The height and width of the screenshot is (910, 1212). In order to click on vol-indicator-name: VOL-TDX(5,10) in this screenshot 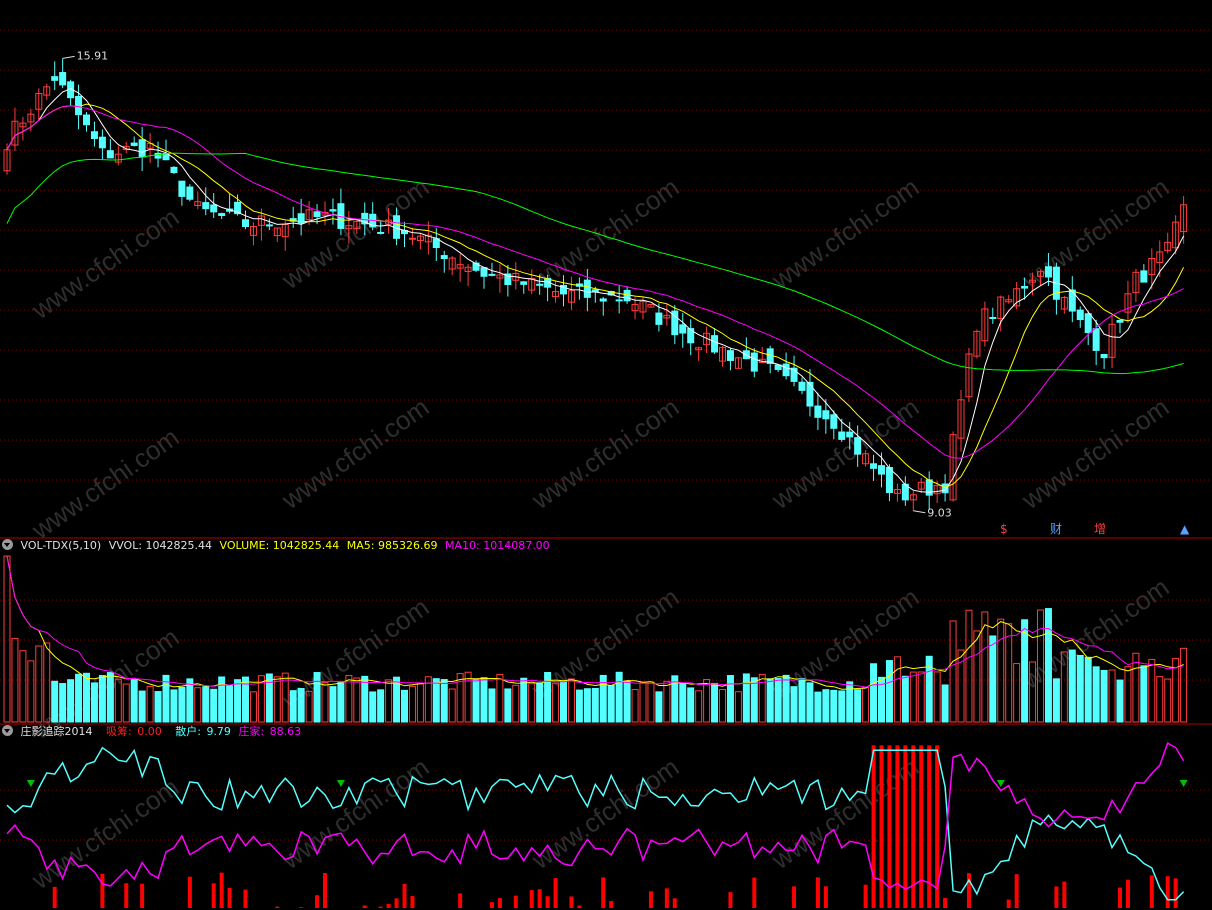, I will do `click(61, 545)`.